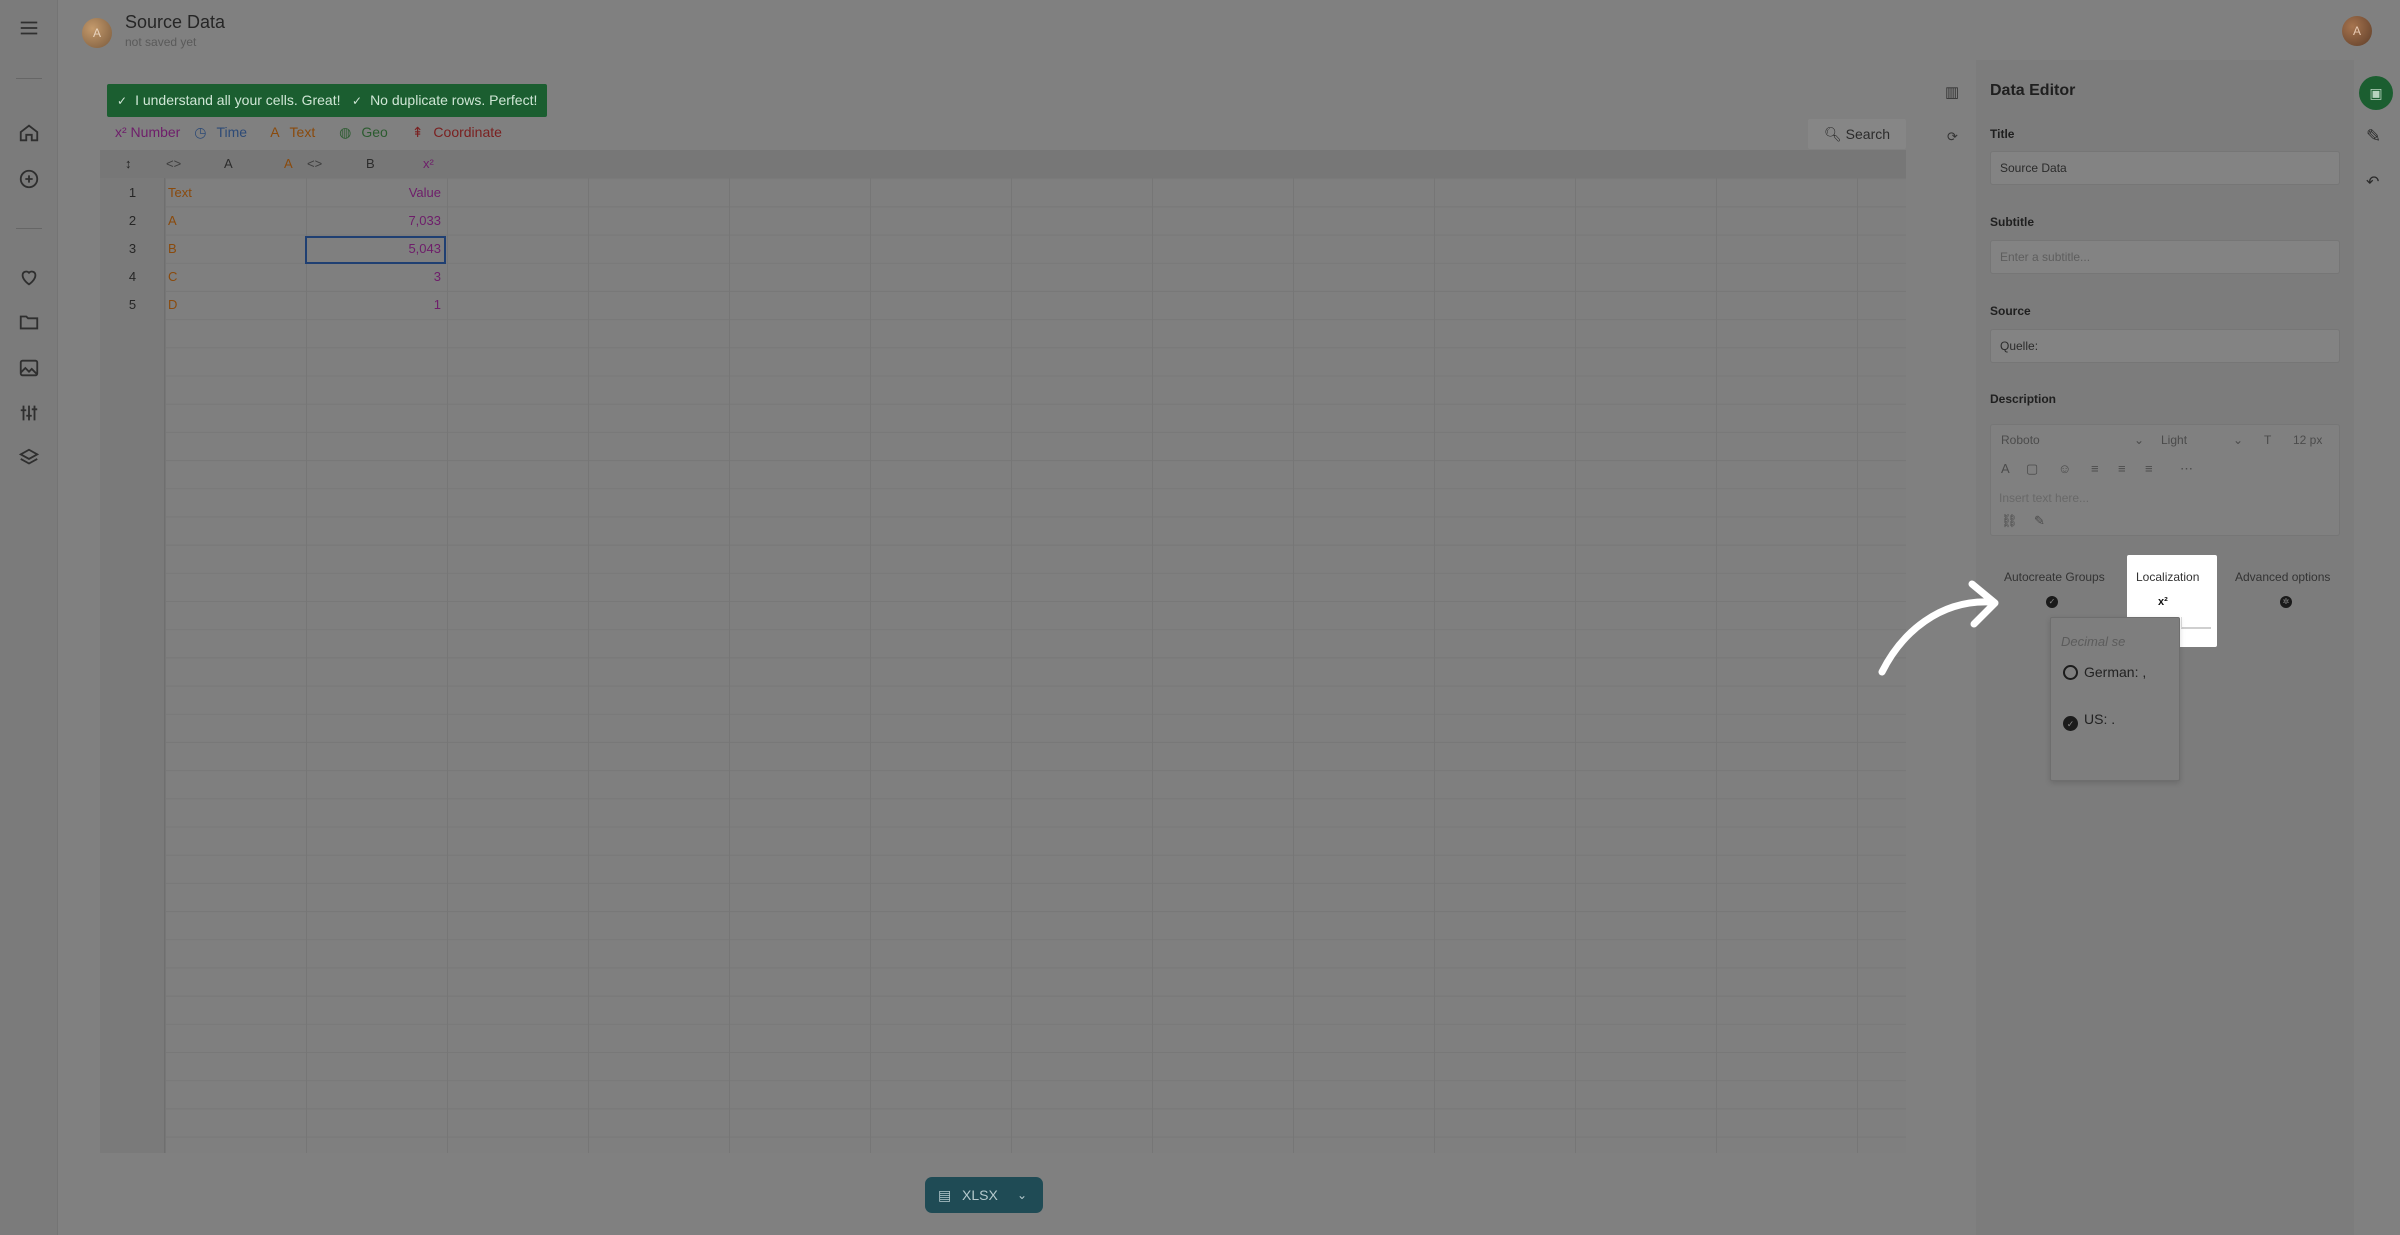  I want to click on add-circle-icon, so click(29, 180).